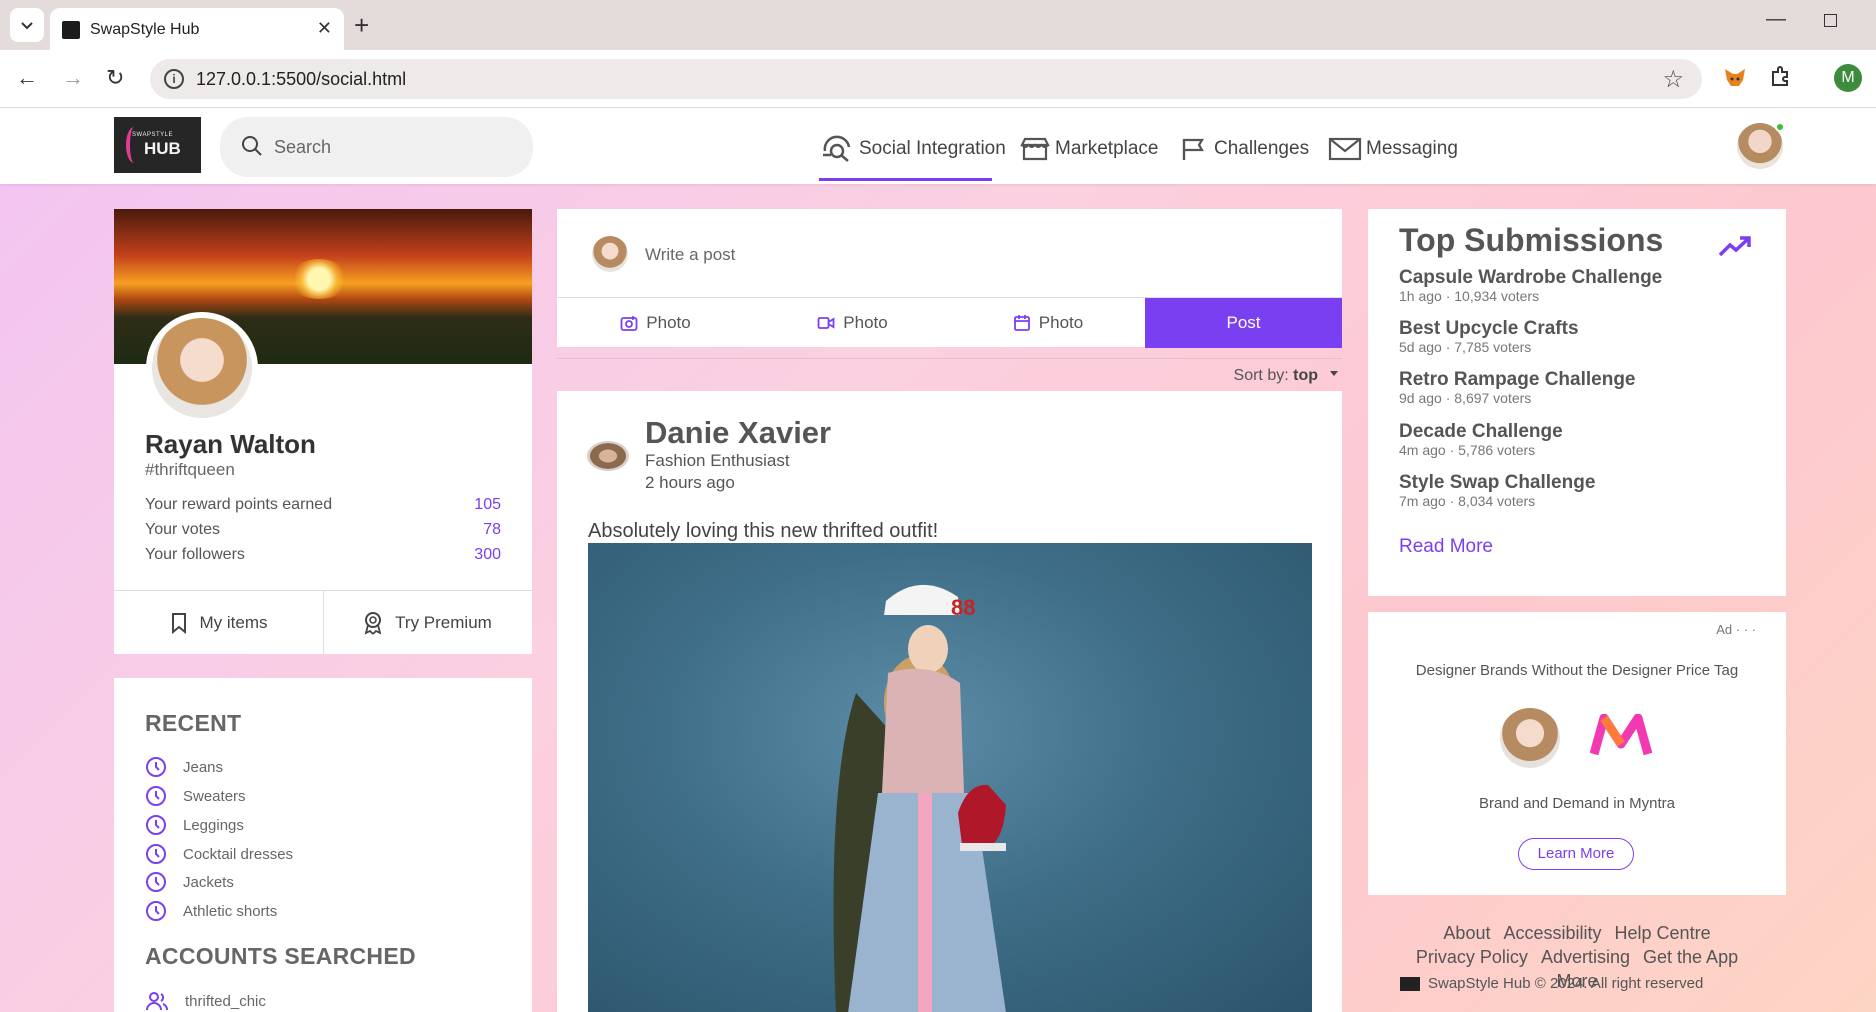  Describe the element at coordinates (1735, 78) in the screenshot. I see `metamask-extension-icon` at that location.